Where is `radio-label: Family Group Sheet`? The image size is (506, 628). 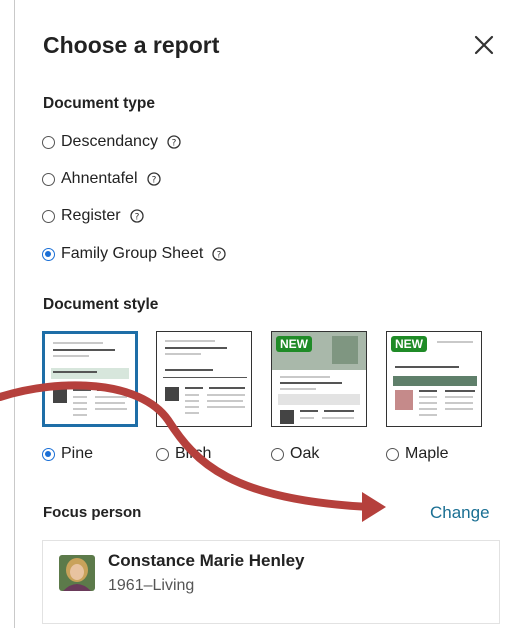 radio-label: Family Group Sheet is located at coordinates (132, 253).